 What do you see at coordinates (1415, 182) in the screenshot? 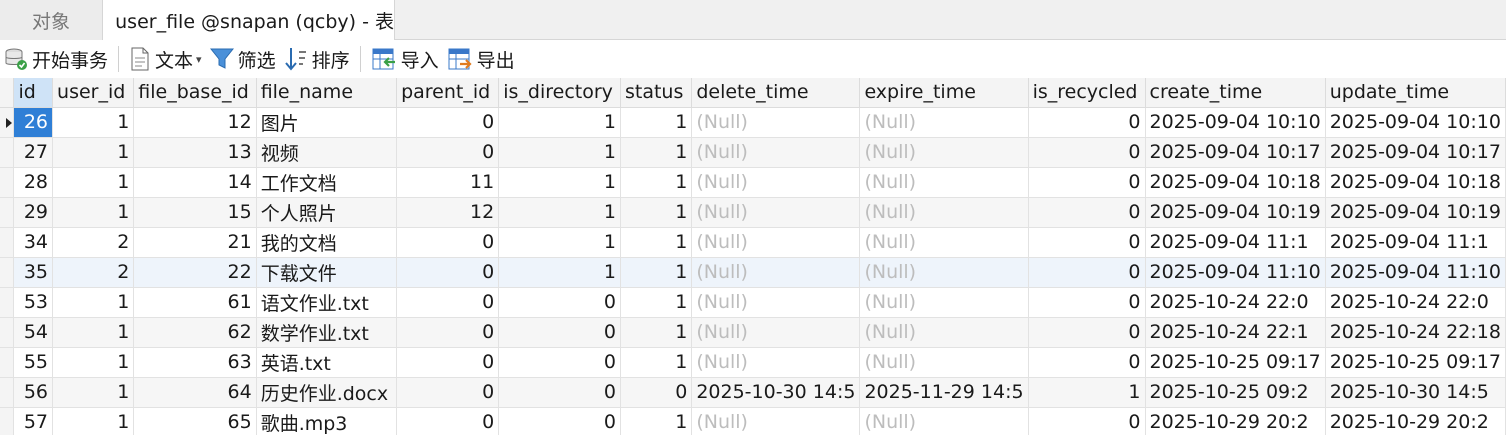
I see `cell-update-time: 2025-09-04 10:18` at bounding box center [1415, 182].